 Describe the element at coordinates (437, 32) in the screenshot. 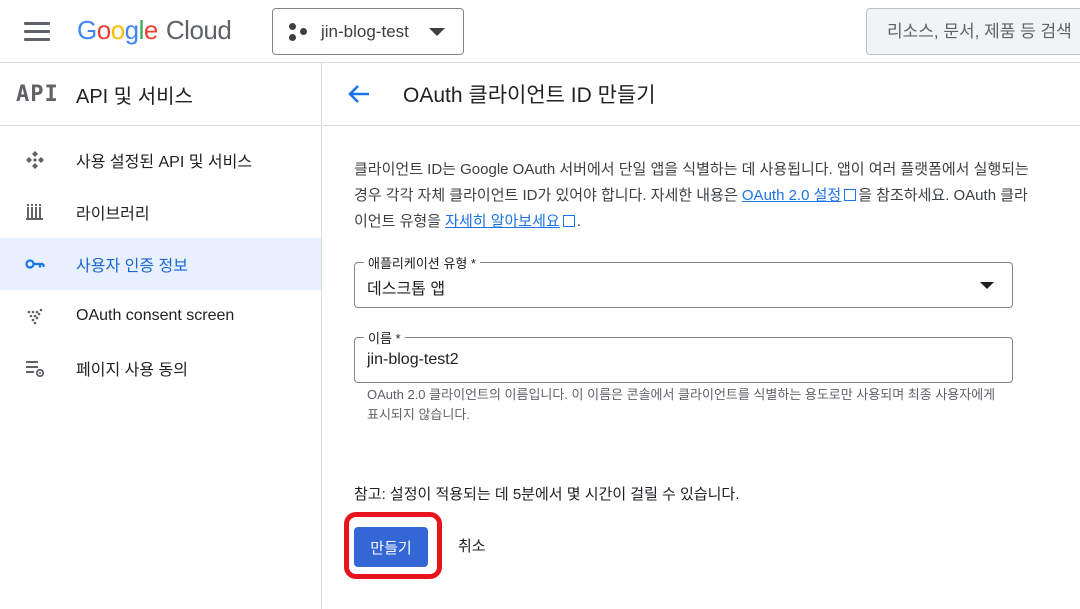

I see `chevron-down-icon` at that location.